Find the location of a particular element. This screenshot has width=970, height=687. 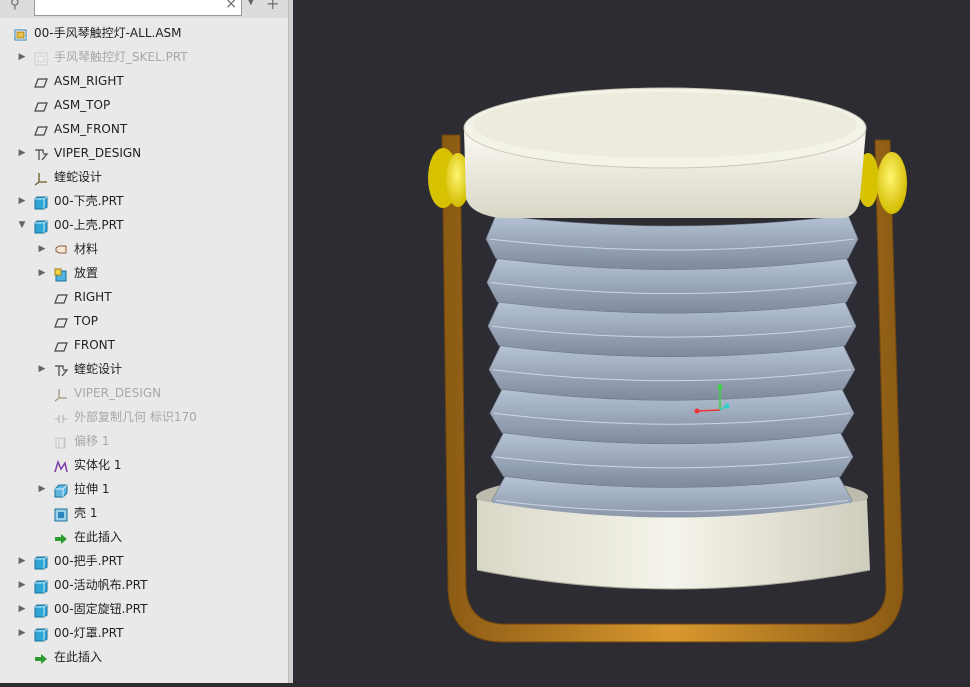

tree-item: ▶ 00-活动帆布.PRT is located at coordinates (144, 585).